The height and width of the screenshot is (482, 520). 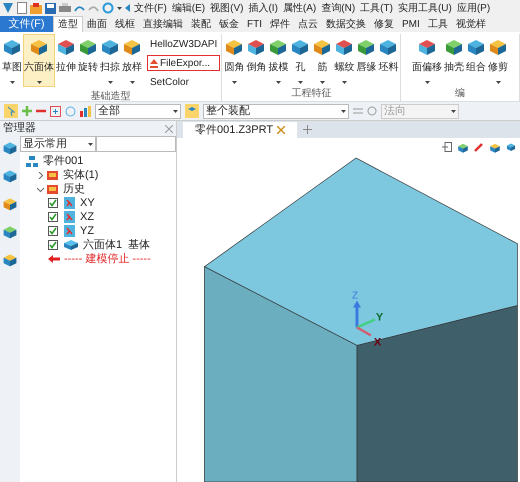 What do you see at coordinates (476, 60) in the screenshot?
I see `ribbon-button: 组合` at bounding box center [476, 60].